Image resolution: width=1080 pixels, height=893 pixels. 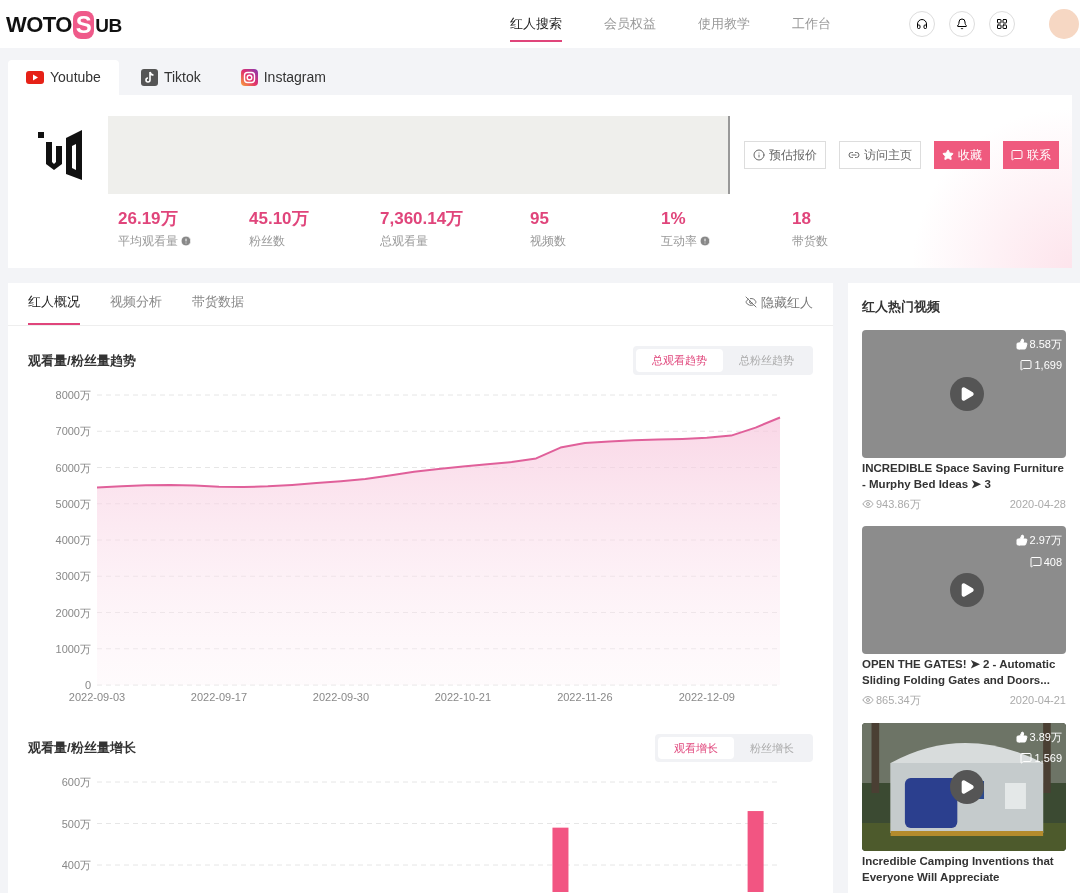 What do you see at coordinates (723, 24) in the screenshot?
I see `nav-link: 使用教学` at bounding box center [723, 24].